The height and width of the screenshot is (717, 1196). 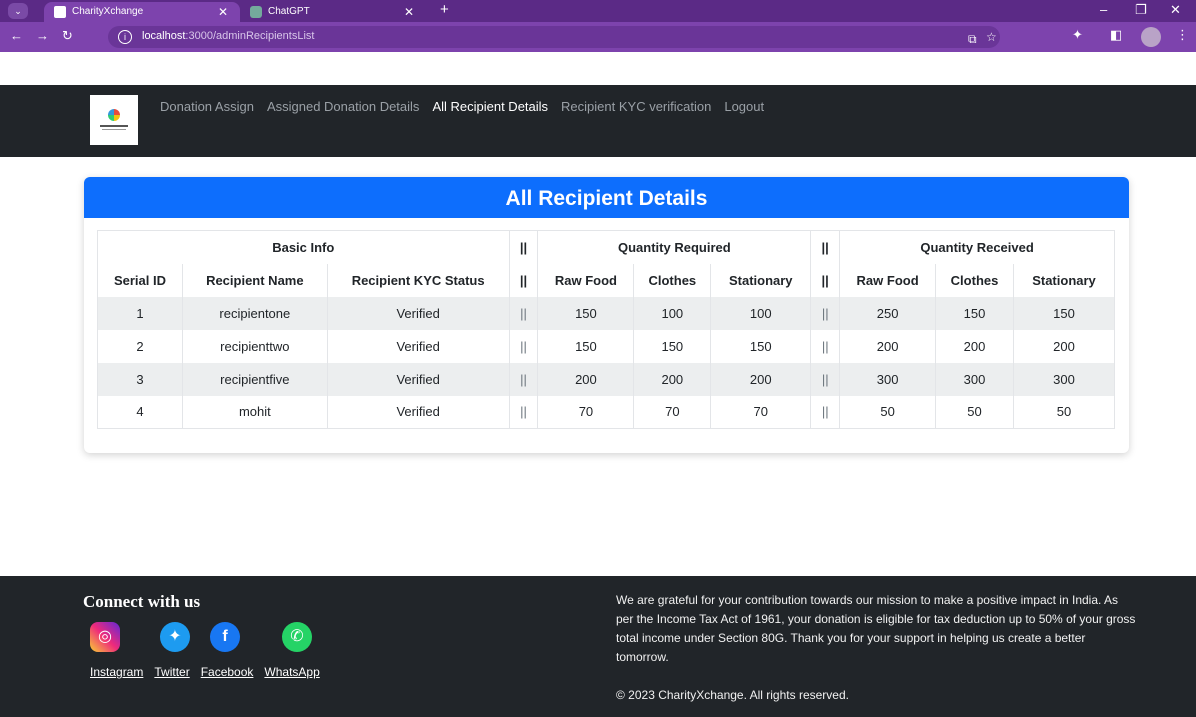 I want to click on restore-icon: ❐, so click(x=1141, y=10).